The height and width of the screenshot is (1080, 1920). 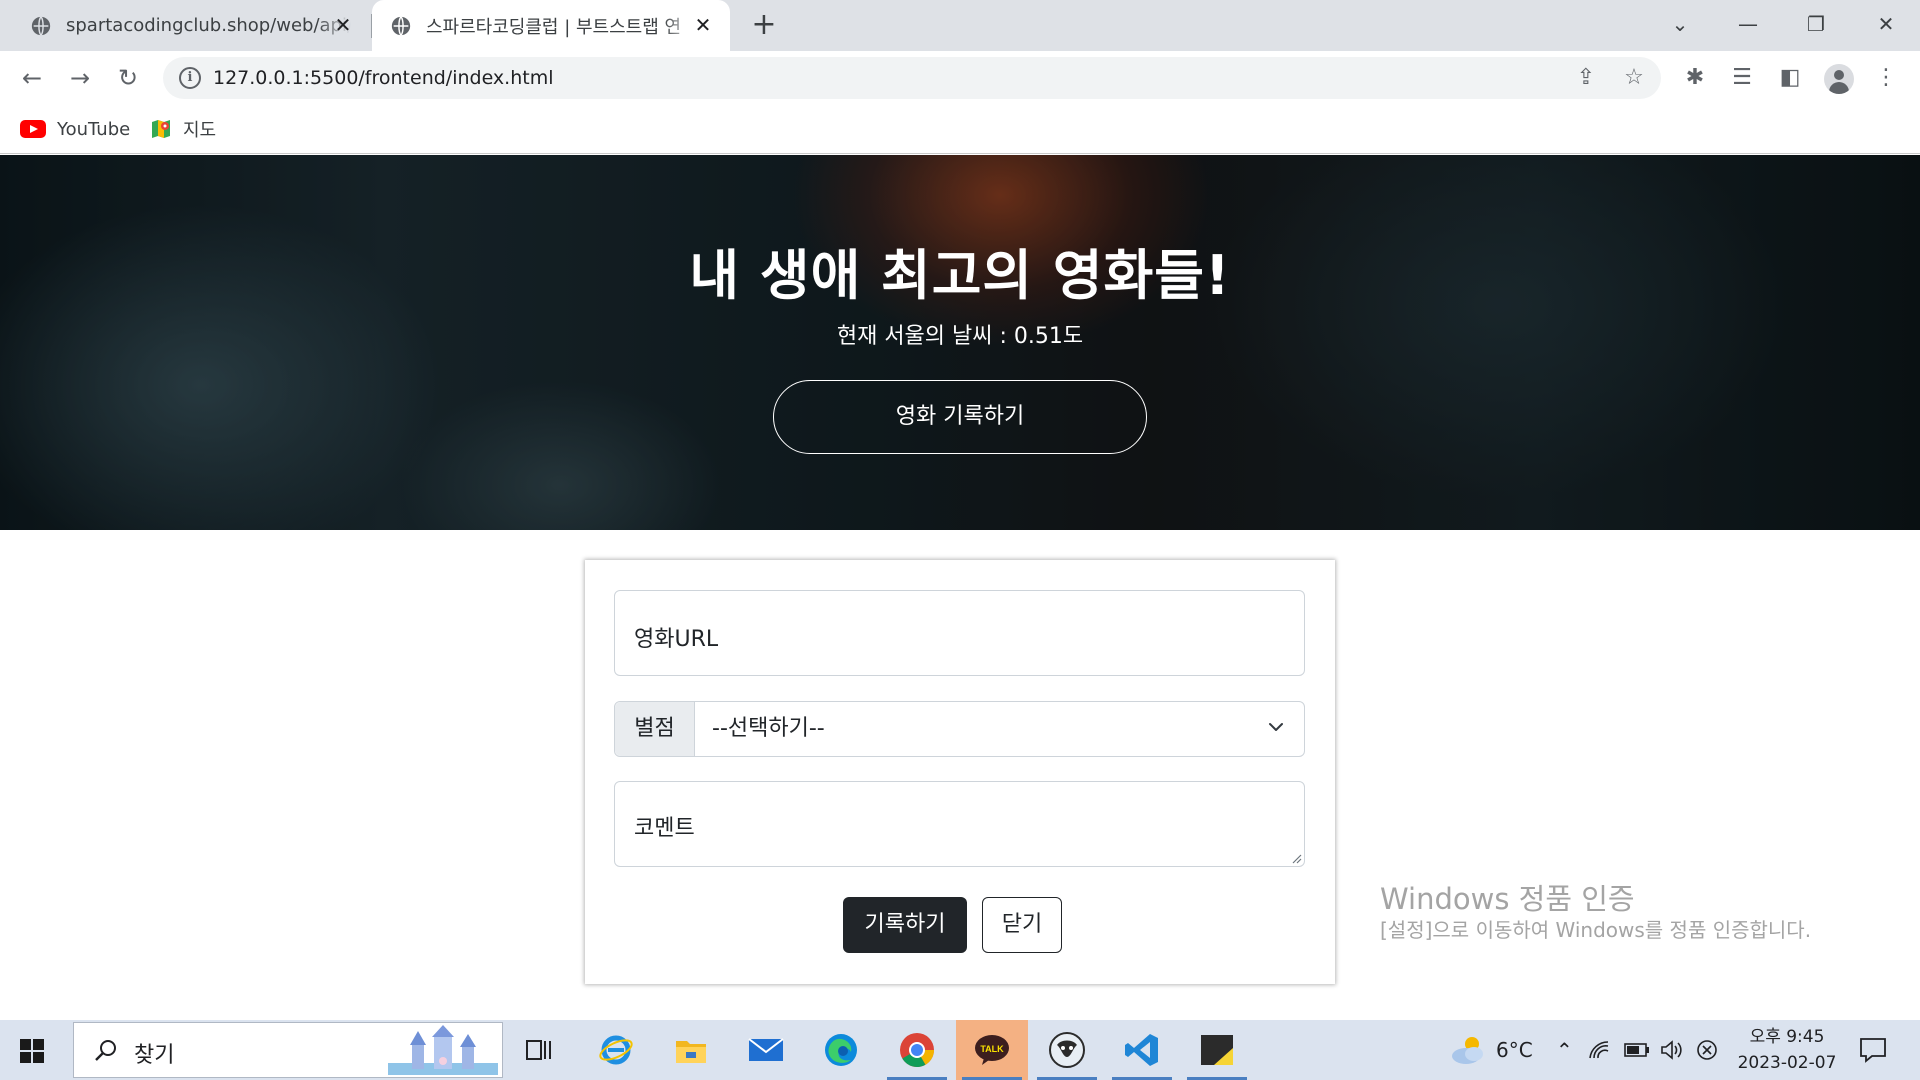 What do you see at coordinates (766, 1050) in the screenshot?
I see `mail-icon` at bounding box center [766, 1050].